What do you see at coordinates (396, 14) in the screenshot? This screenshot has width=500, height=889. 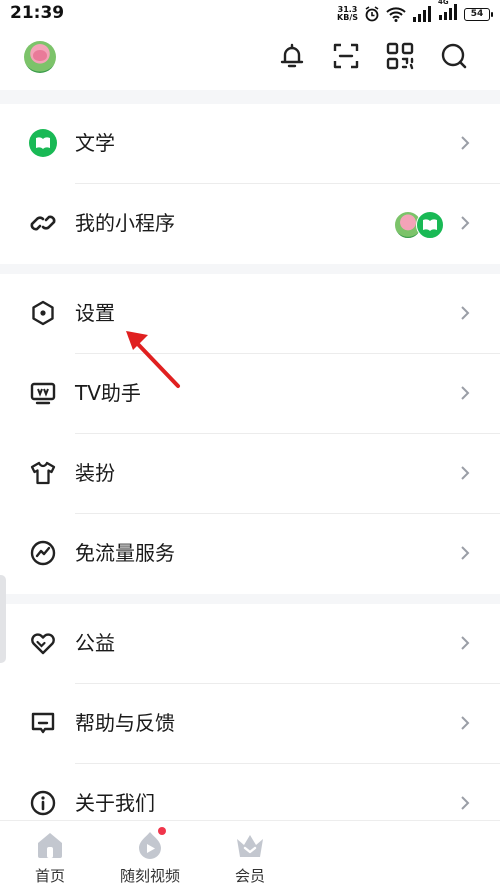 I see `wifi-icon` at bounding box center [396, 14].